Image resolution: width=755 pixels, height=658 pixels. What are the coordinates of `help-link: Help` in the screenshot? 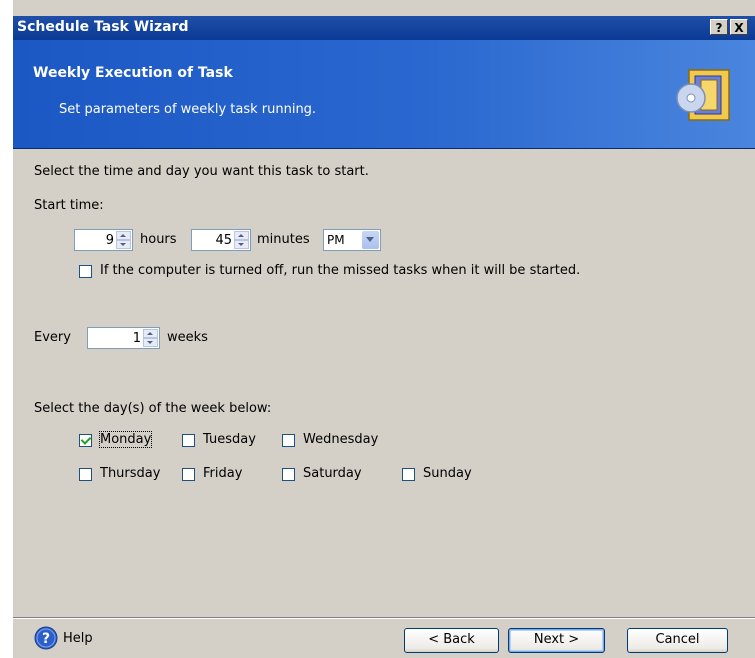 It's located at (78, 638).